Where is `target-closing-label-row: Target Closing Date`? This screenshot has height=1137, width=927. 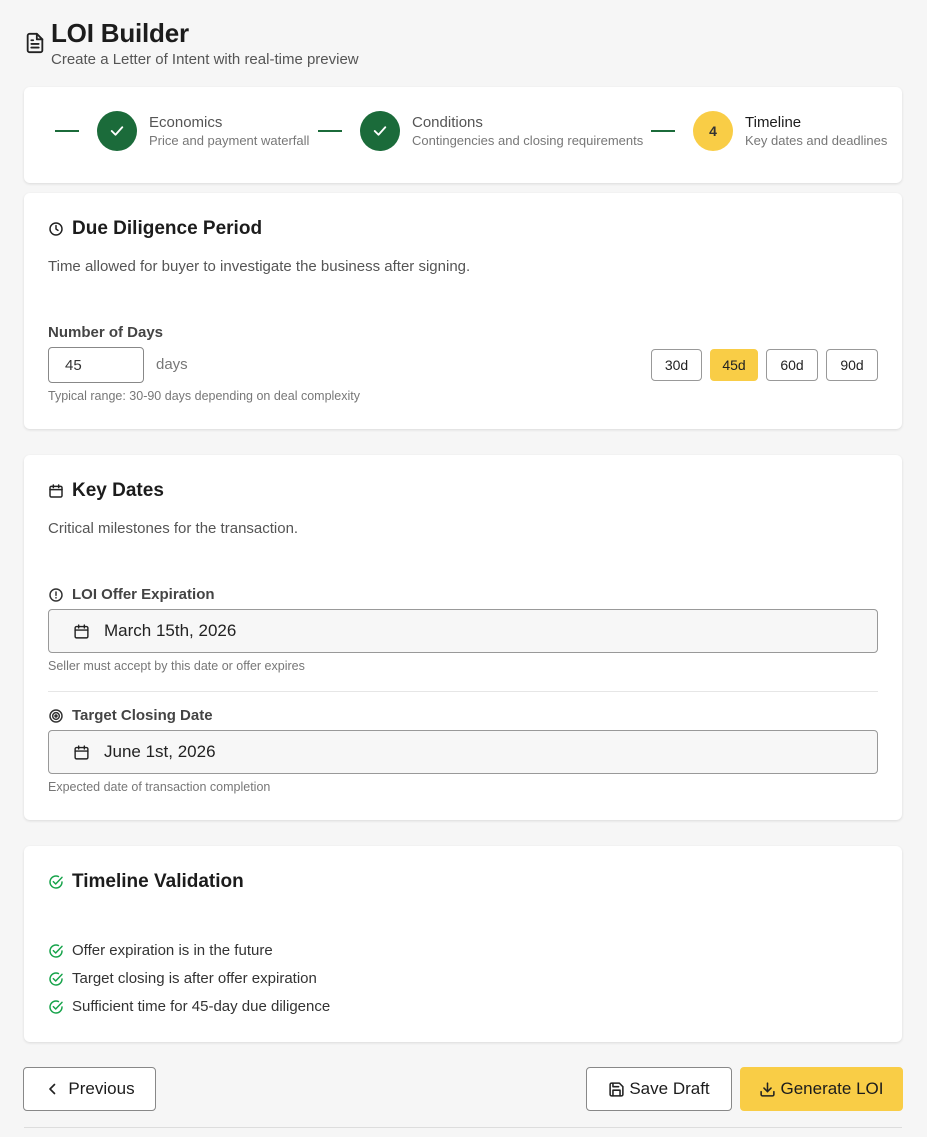
target-closing-label-row: Target Closing Date is located at coordinates (130, 715).